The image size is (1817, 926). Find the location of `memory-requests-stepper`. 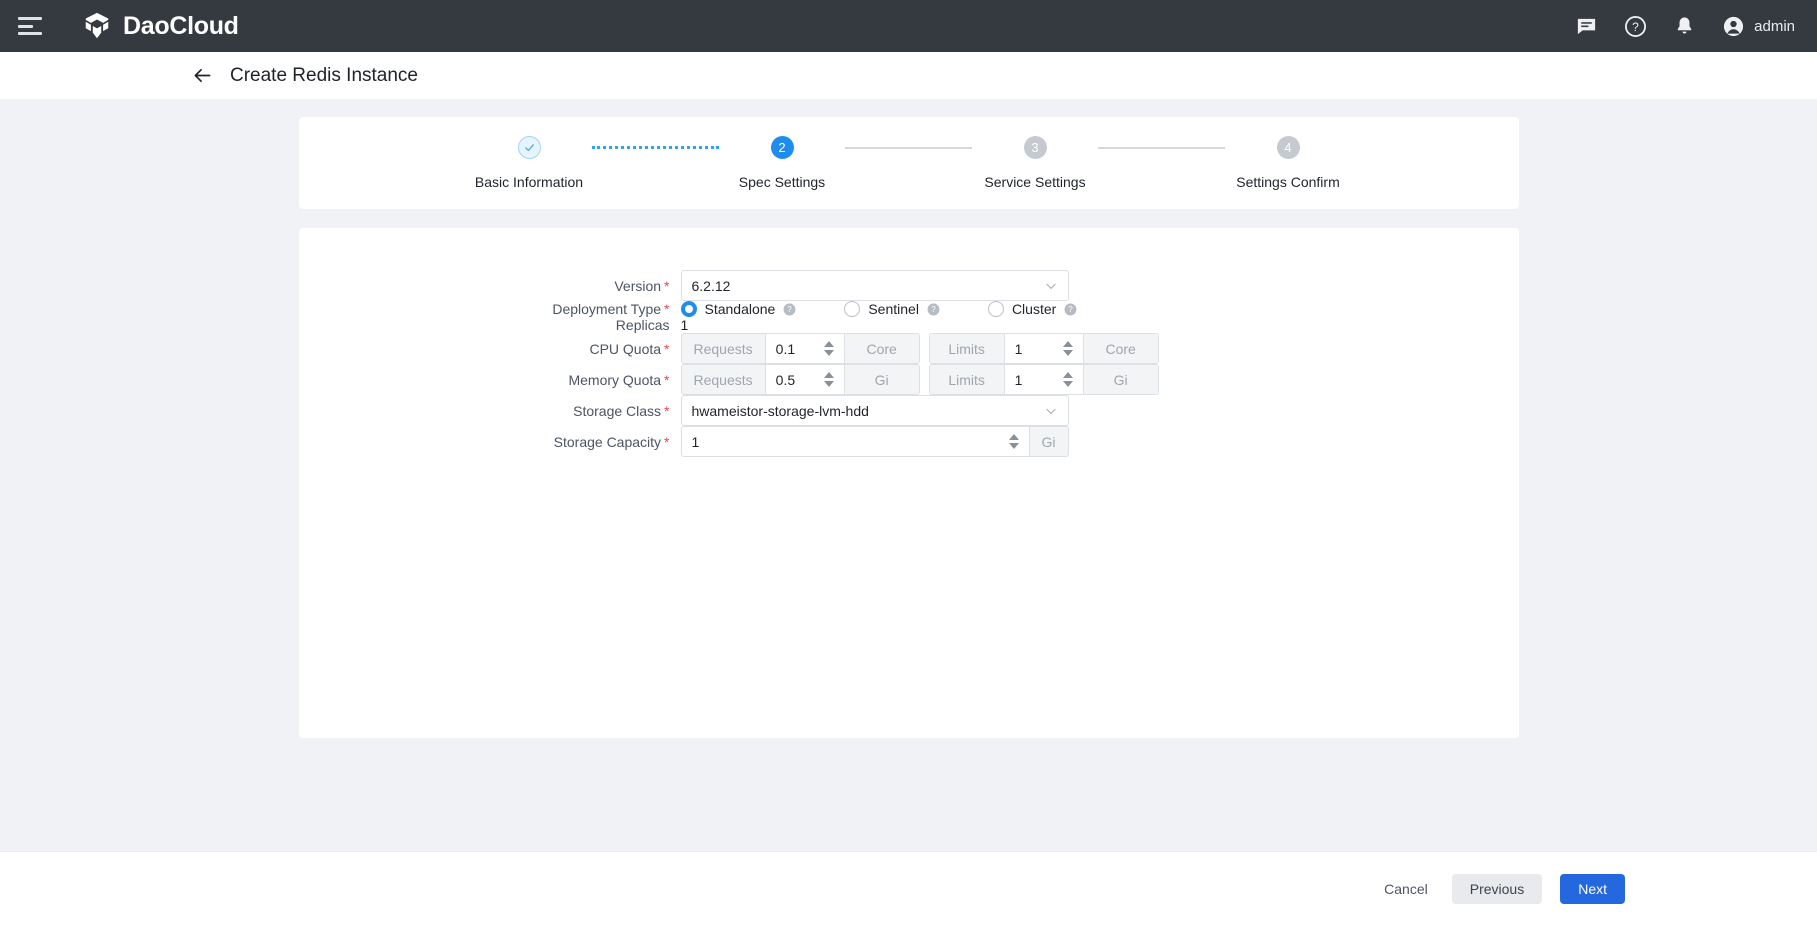

memory-requests-stepper is located at coordinates (829, 379).